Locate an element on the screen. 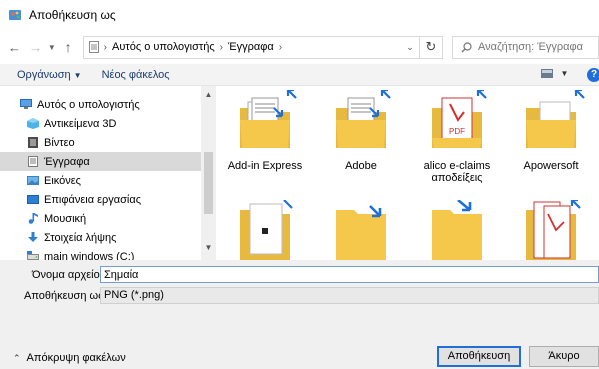 This screenshot has height=369, width=599. cancel-button: Άκυρο is located at coordinates (564, 356).